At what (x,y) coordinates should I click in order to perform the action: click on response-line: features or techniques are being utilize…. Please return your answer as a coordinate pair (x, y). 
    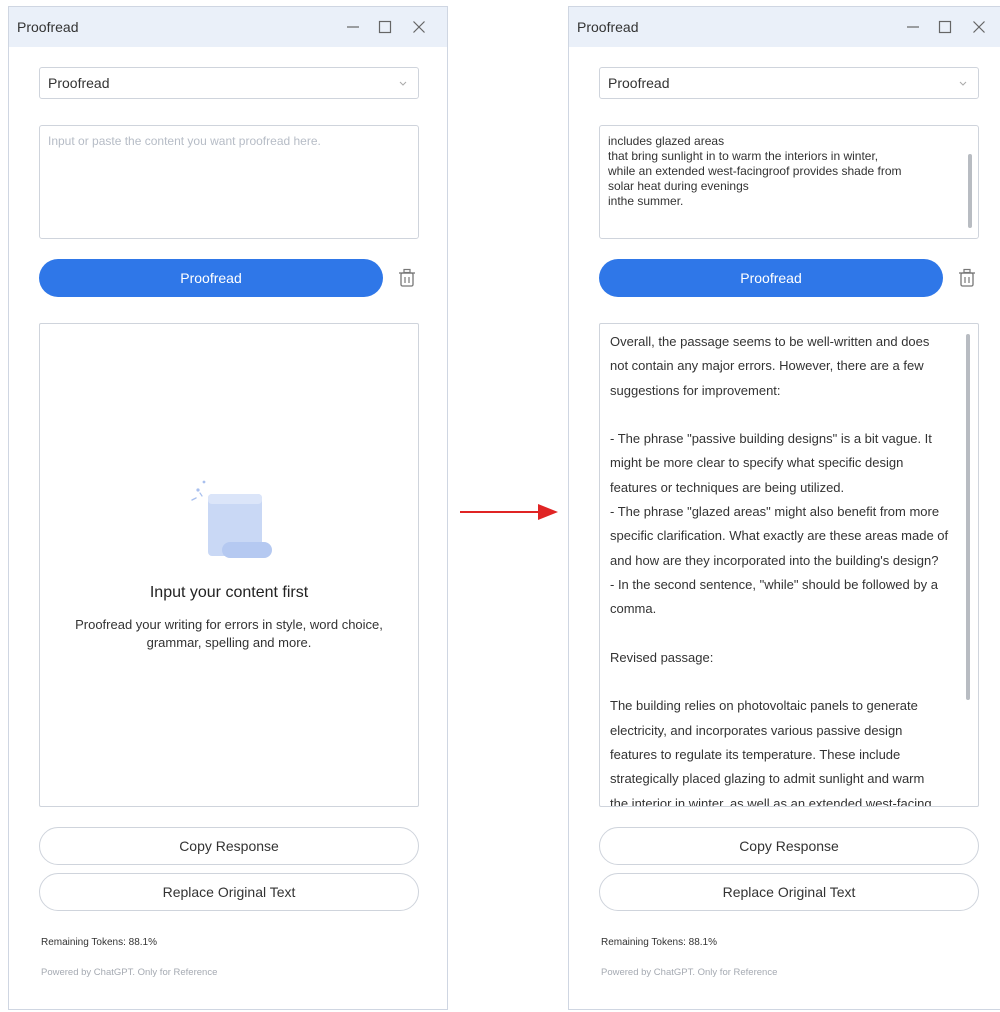
    Looking at the image, I should click on (727, 487).